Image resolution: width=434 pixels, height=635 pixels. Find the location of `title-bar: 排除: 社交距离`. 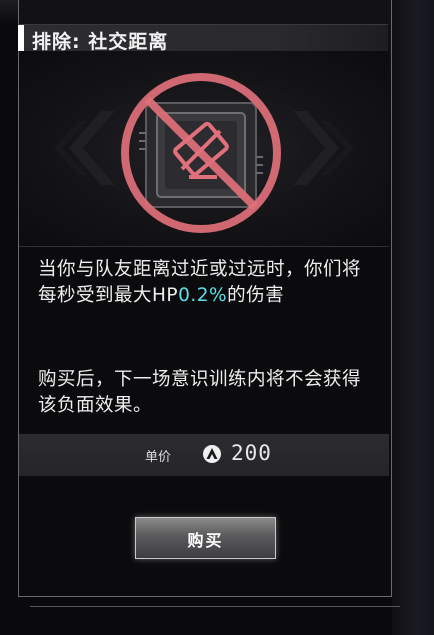

title-bar: 排除: 社交距离 is located at coordinates (203, 38).